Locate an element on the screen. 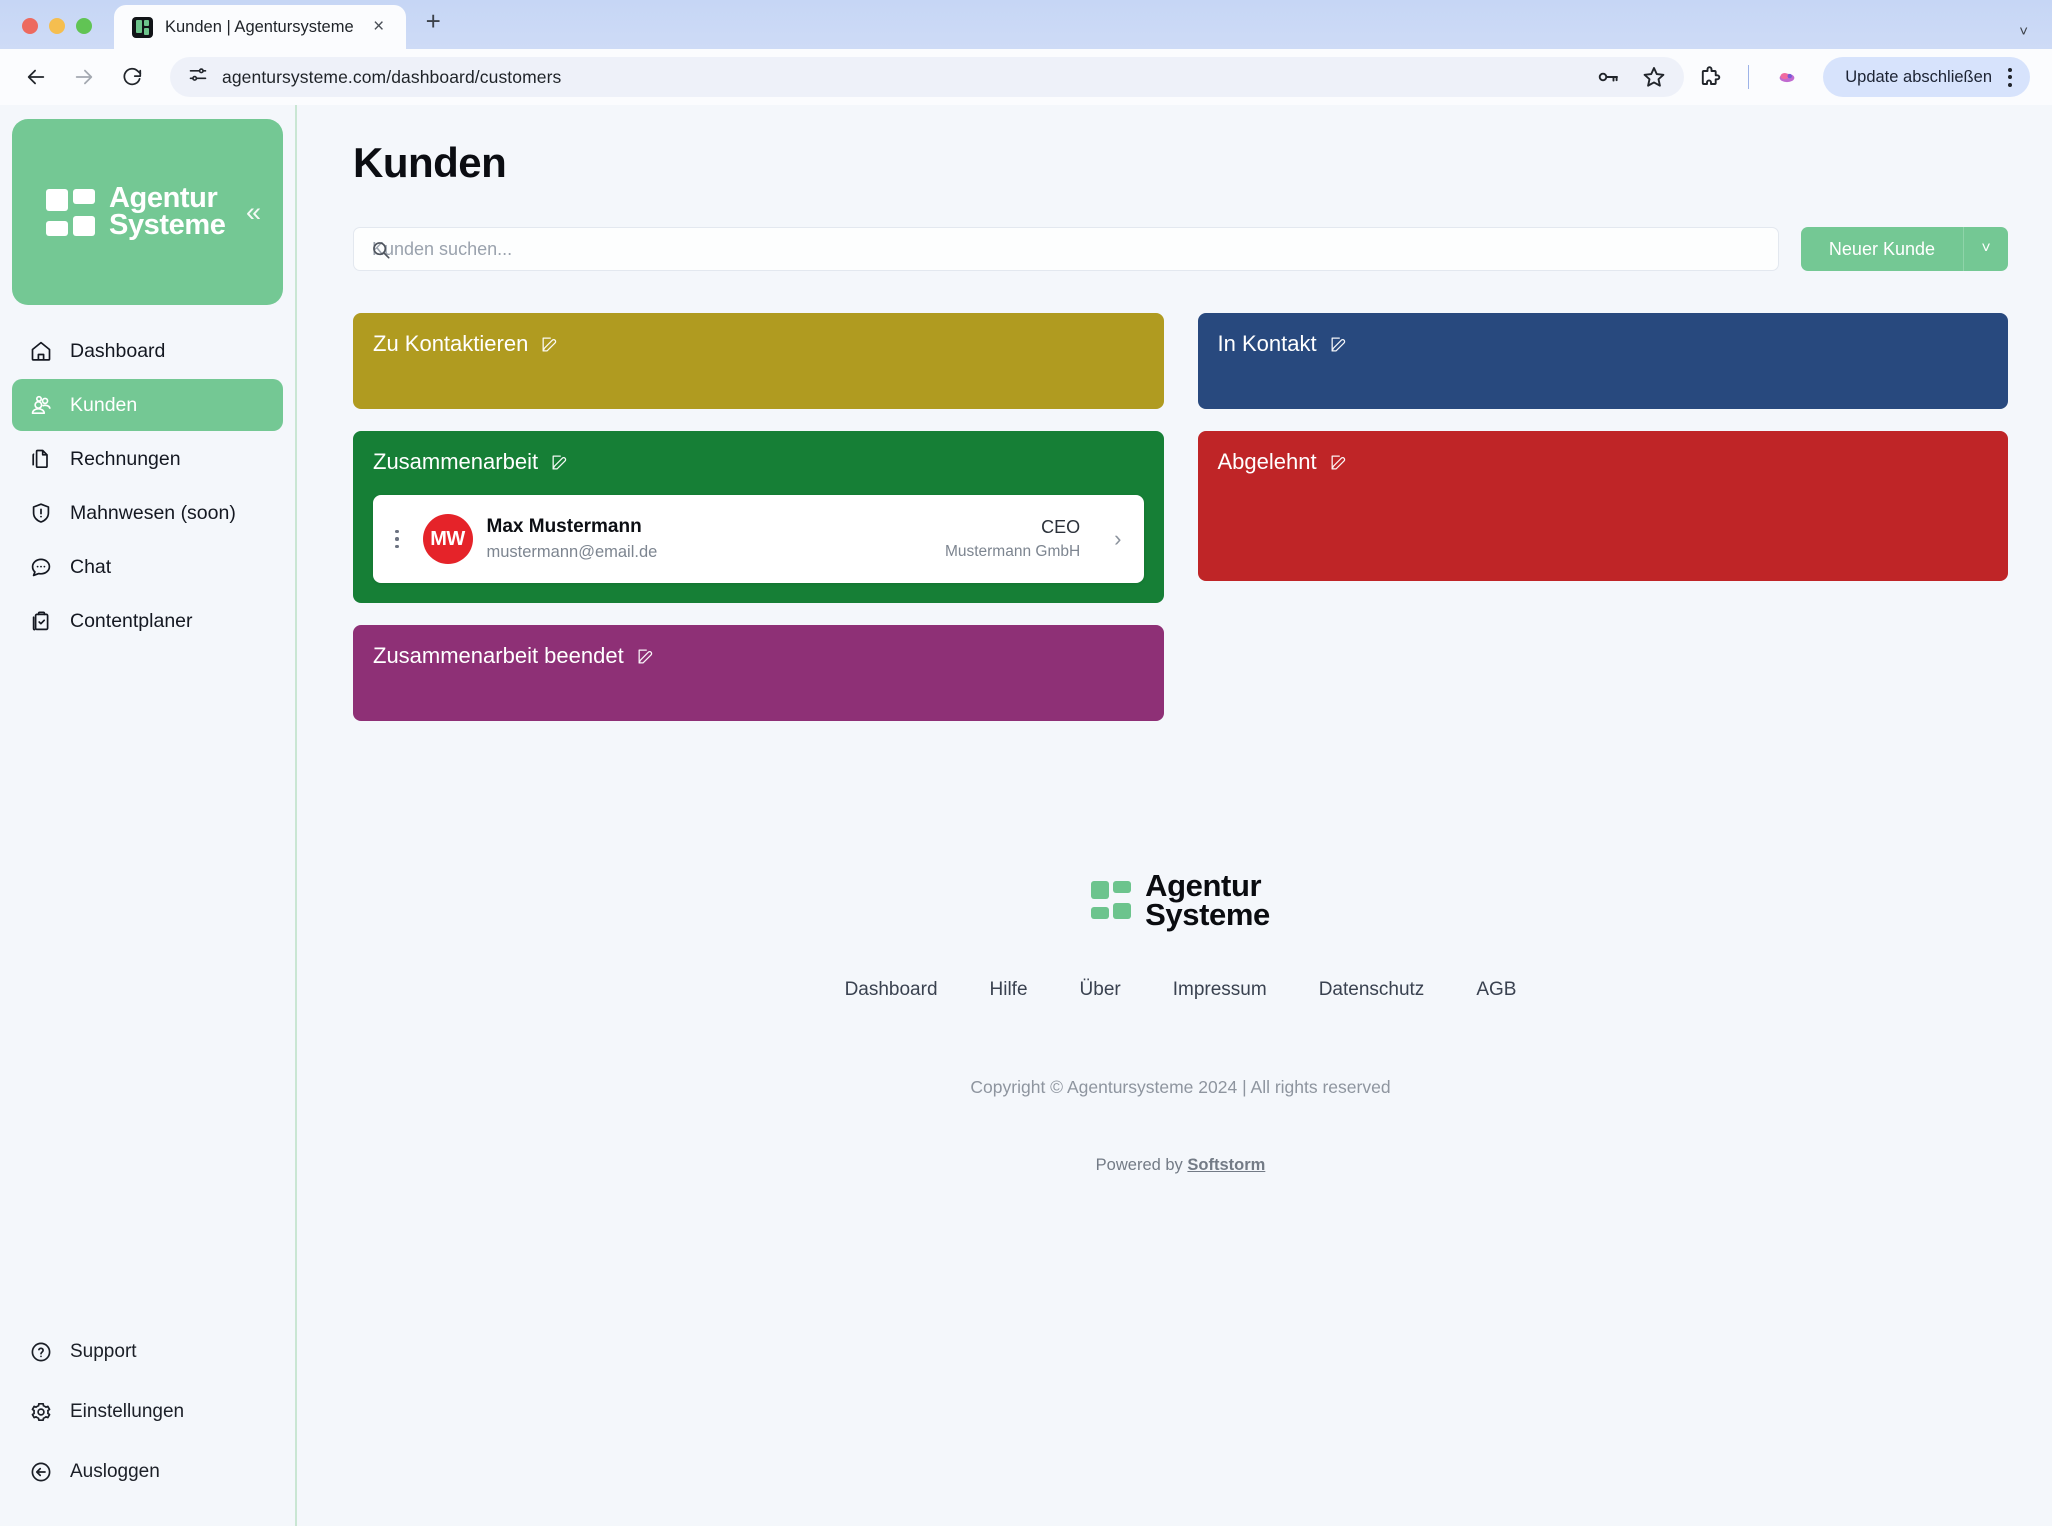 The height and width of the screenshot is (1526, 2052). tab-strip: Kunden | Agentursysteme × + ˅ is located at coordinates (1026, 24).